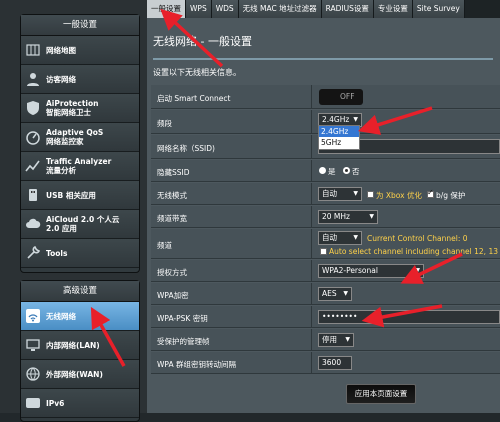  I want to click on advanced-settings-group: 高级设置 无线网络 内部网络(LAN) 外部网络(WAN) IPv6, so click(80, 351).